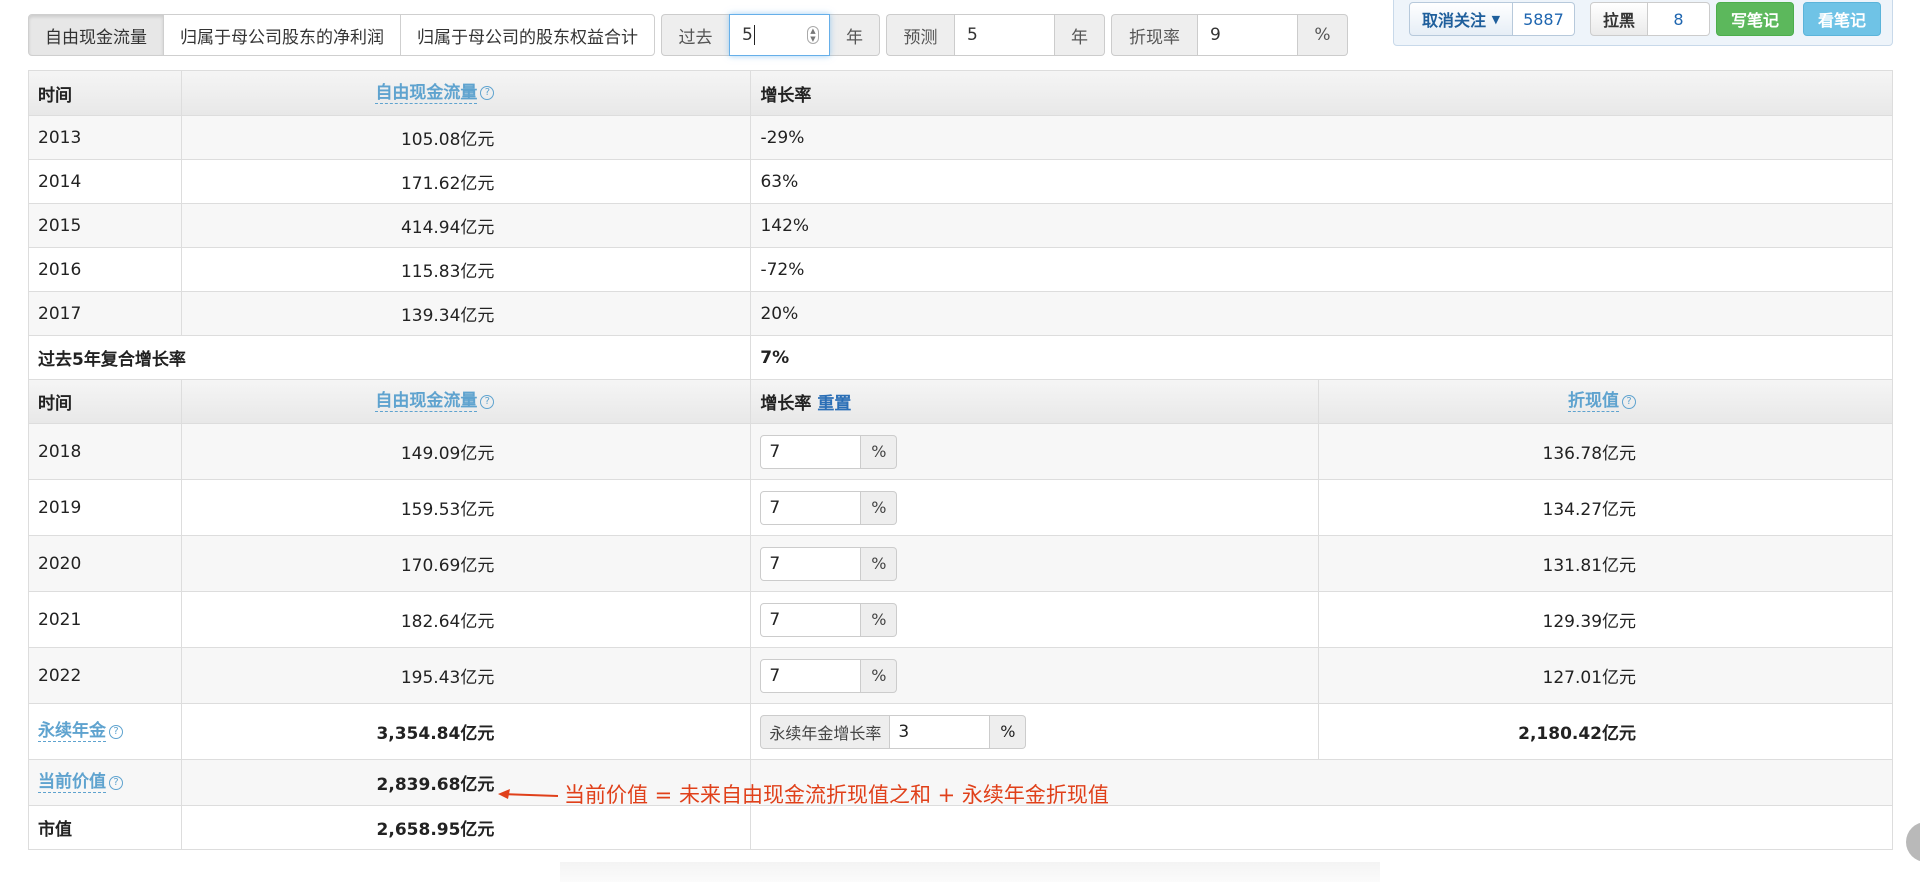 The height and width of the screenshot is (882, 1920). I want to click on forecast-fcf: 159.53亿元, so click(465, 507).